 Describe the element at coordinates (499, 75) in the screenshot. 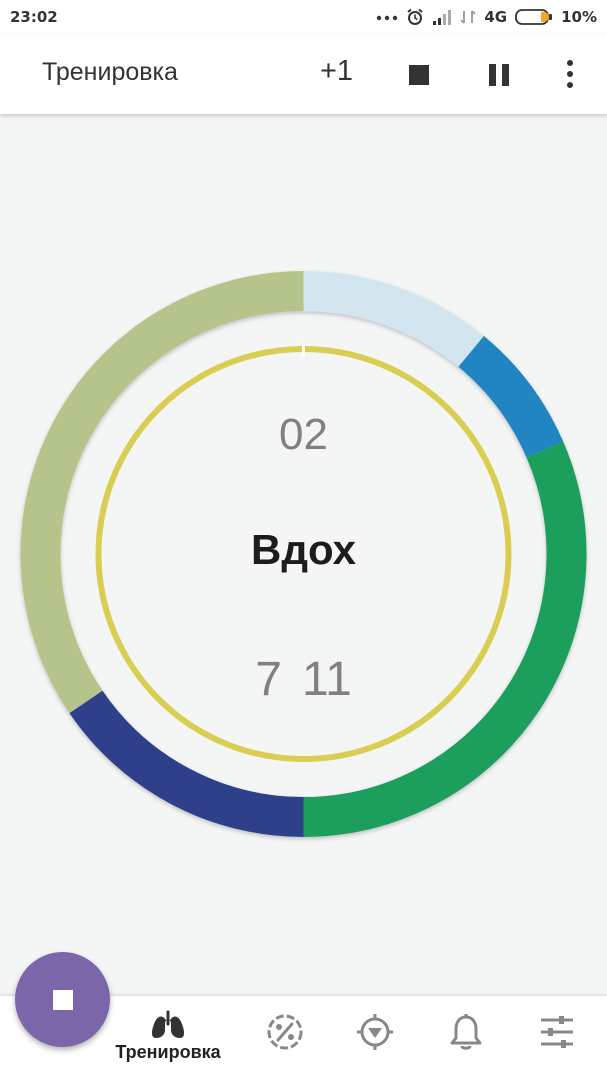

I see `pause-button` at that location.